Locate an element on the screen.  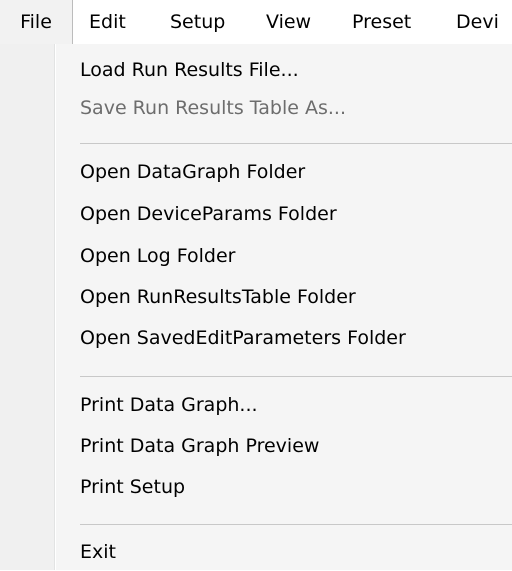
menu-item-open-deviceparams-folder: Open DeviceParams Folder is located at coordinates (256, 214).